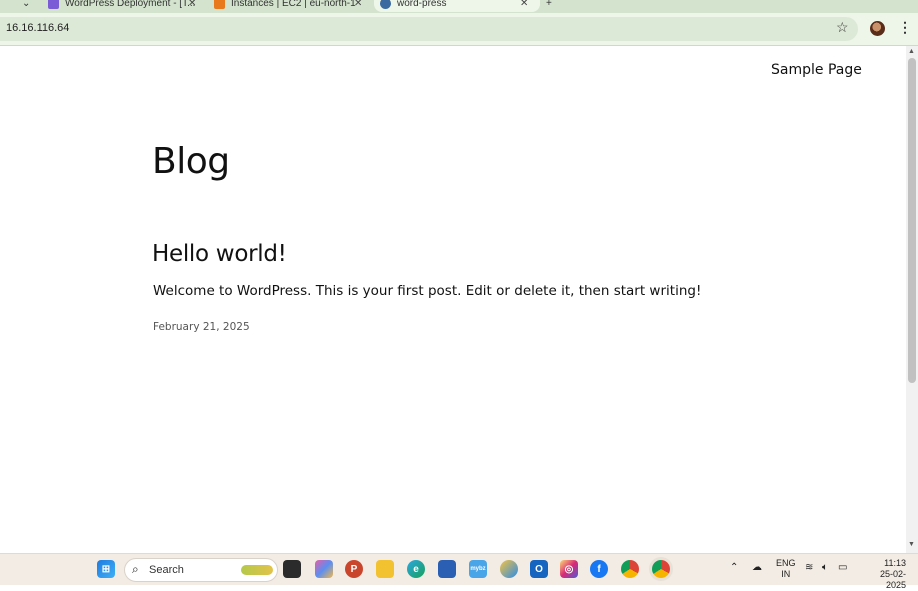  Describe the element at coordinates (539, 569) in the screenshot. I see `outlook-icon: O` at that location.